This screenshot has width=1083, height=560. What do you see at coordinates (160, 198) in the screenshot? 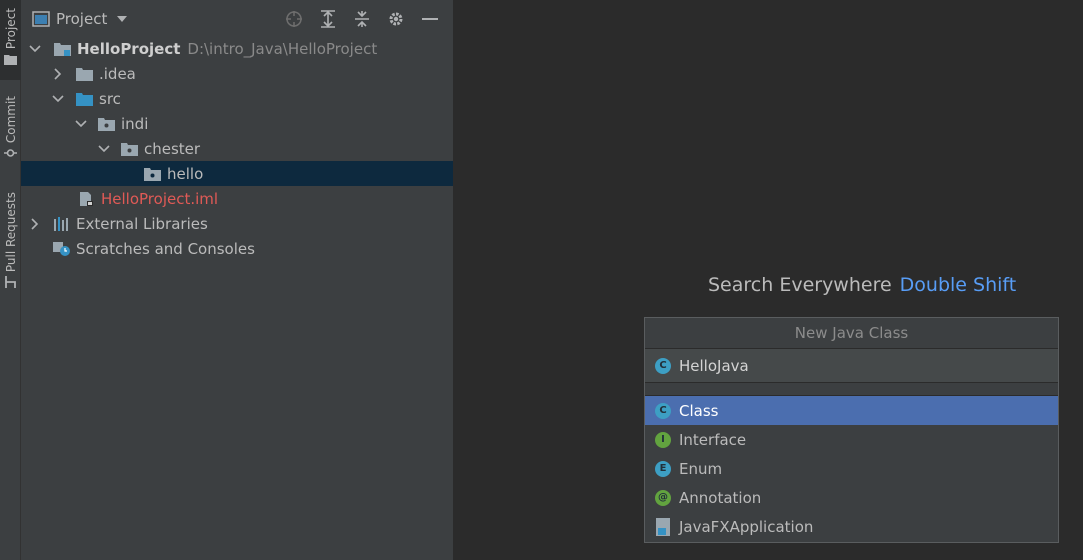
I see `tree-label: HelloProject.iml` at bounding box center [160, 198].